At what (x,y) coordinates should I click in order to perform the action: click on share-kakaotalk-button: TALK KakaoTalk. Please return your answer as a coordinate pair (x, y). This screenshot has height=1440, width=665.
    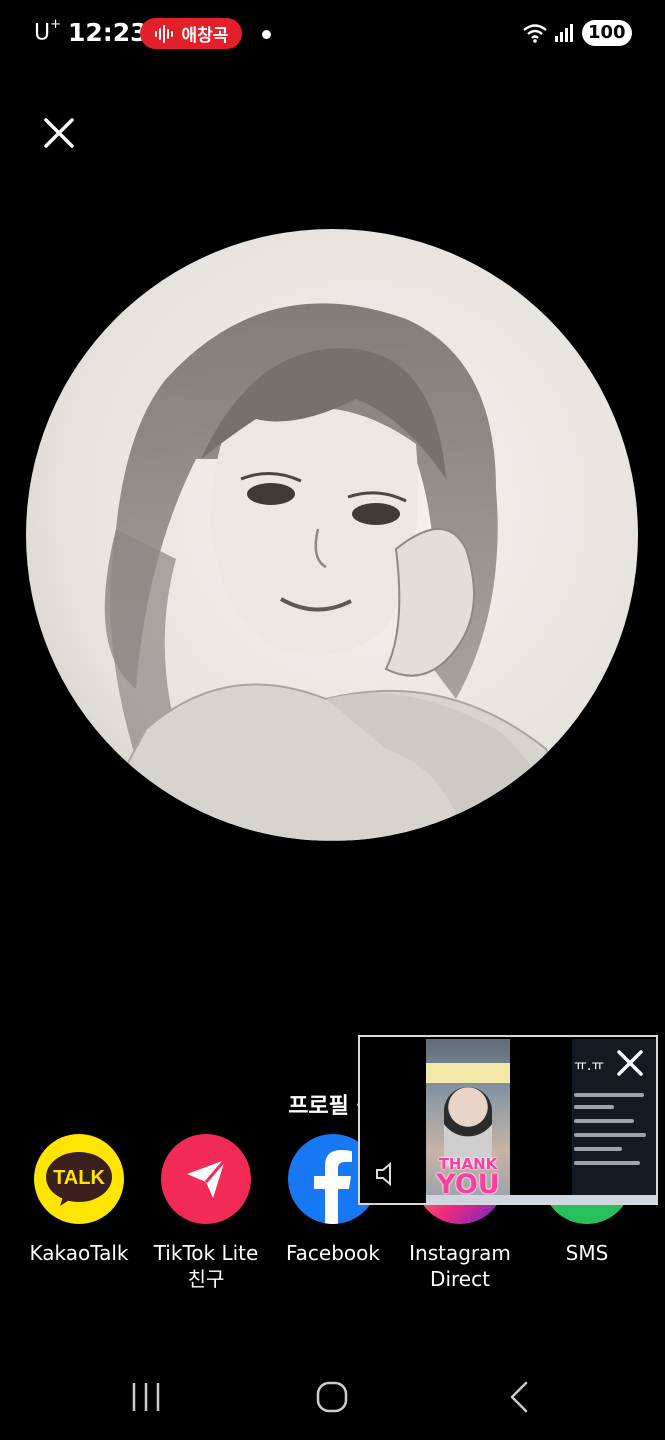
    Looking at the image, I should click on (79, 1200).